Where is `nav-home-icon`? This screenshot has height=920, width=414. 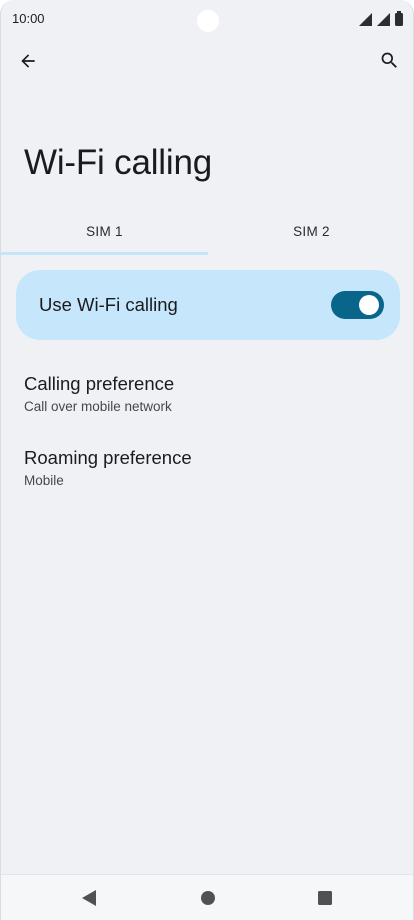
nav-home-icon is located at coordinates (208, 898).